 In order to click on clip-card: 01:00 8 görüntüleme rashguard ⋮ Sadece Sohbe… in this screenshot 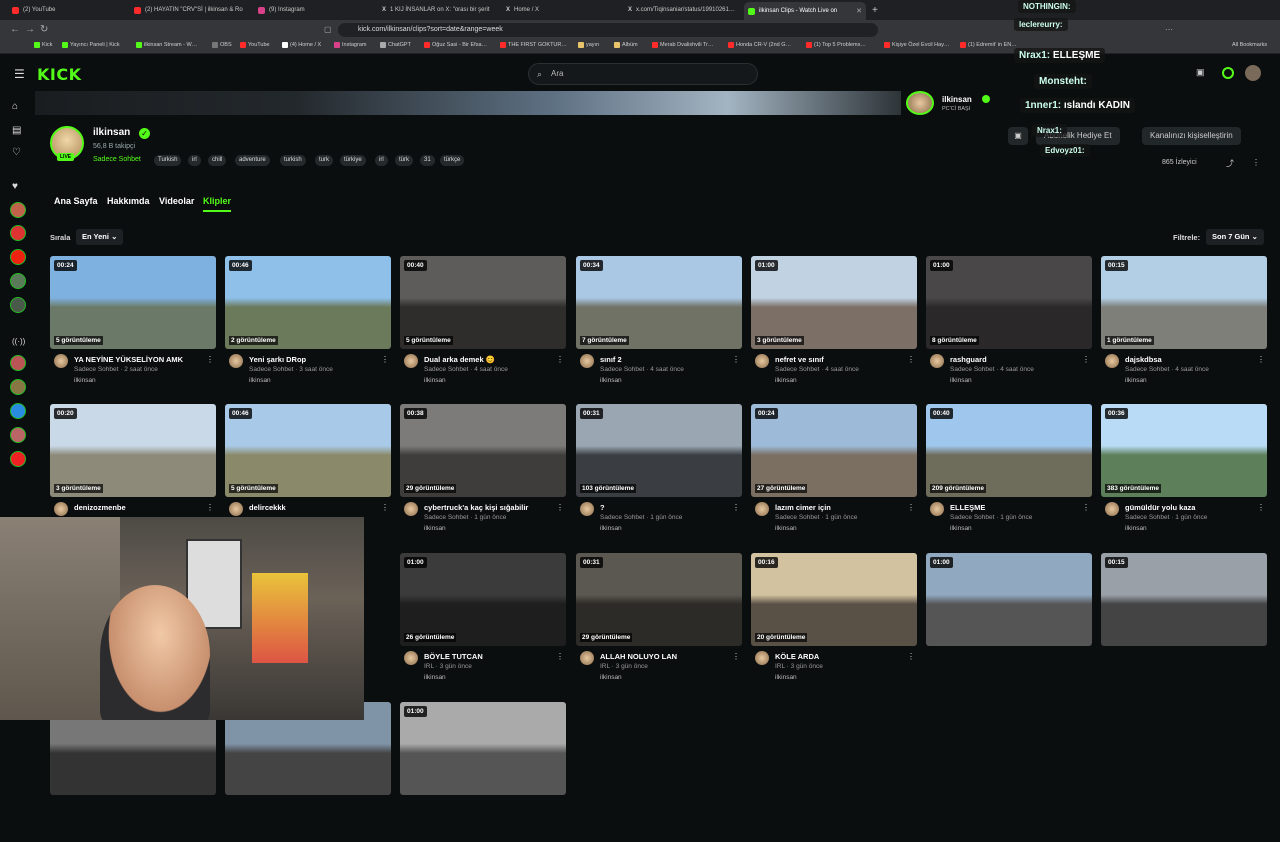, I will do `click(1009, 326)`.